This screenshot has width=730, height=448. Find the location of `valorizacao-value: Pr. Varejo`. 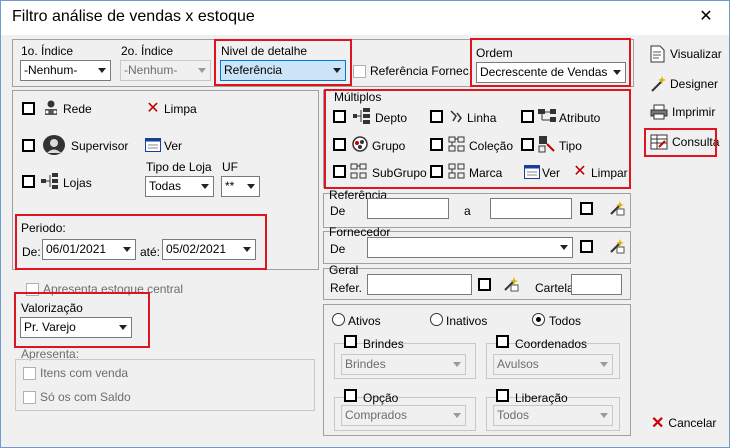

valorizacao-value: Pr. Varejo is located at coordinates (50, 327).